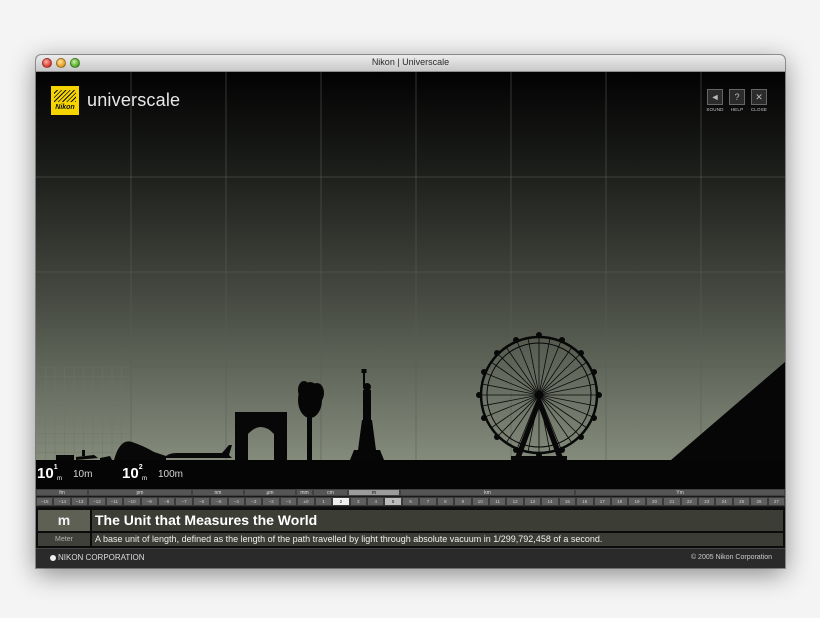  Describe the element at coordinates (437, 520) in the screenshot. I see `info-heading: The Unit that Measures the World` at that location.